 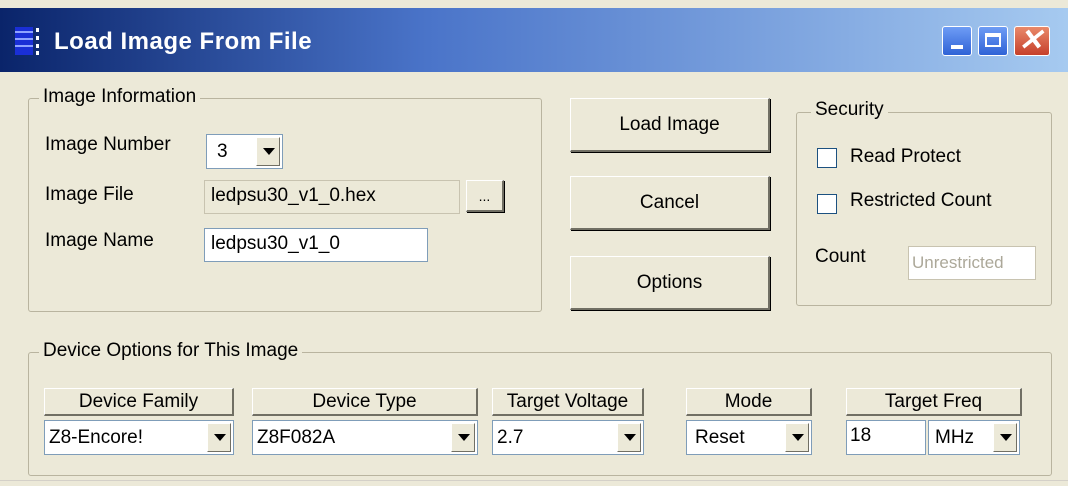 I want to click on read-protect-checkbox, so click(x=827, y=158).